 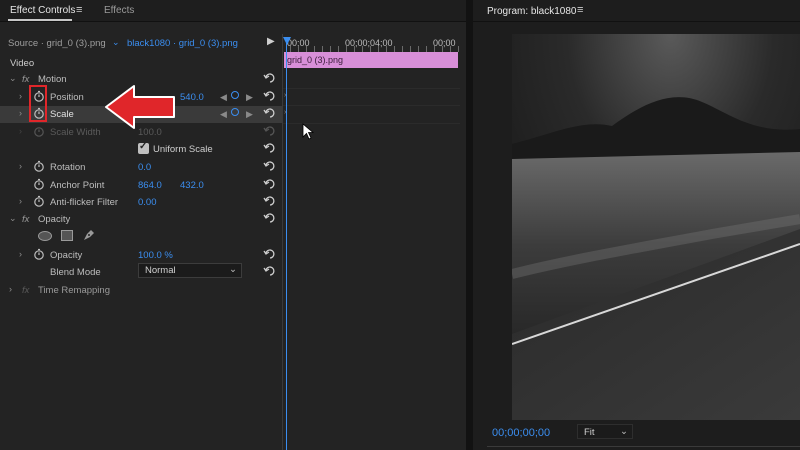 What do you see at coordinates (643, 446) in the screenshot?
I see `monitor-scrub-bar` at bounding box center [643, 446].